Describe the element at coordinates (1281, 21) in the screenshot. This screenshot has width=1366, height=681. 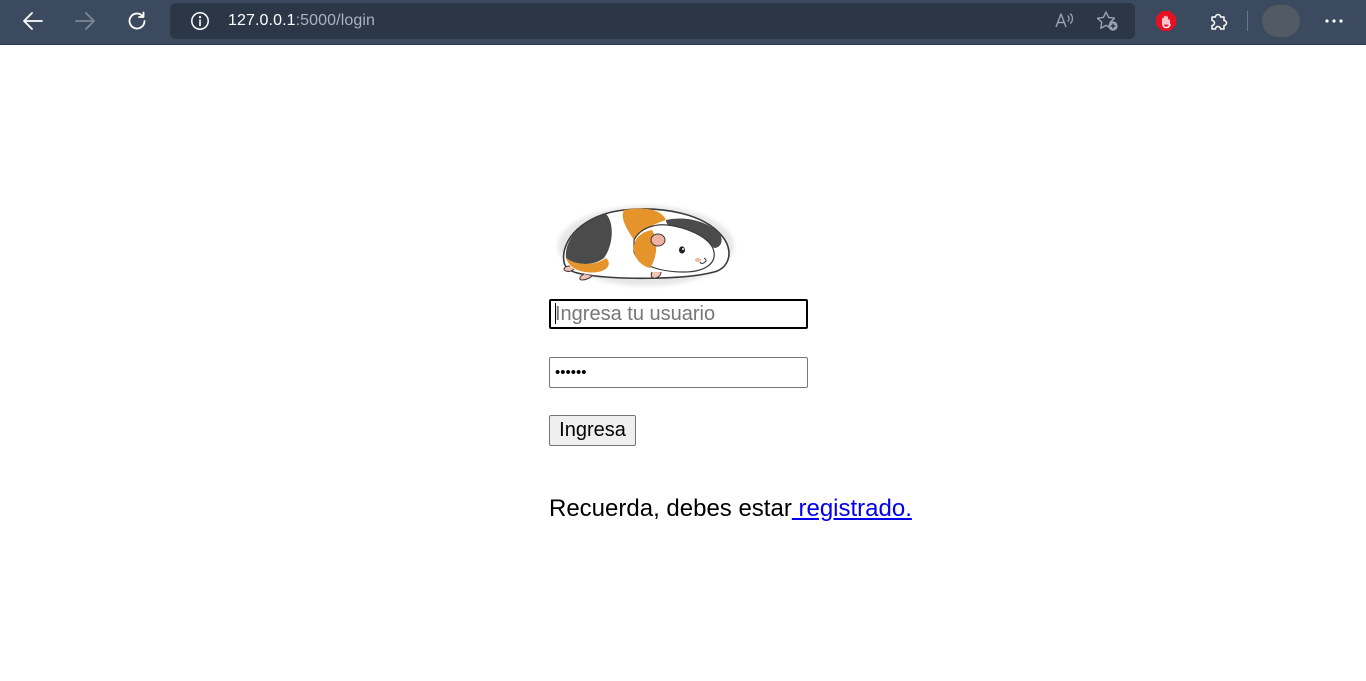
I see `profile-avatar` at that location.